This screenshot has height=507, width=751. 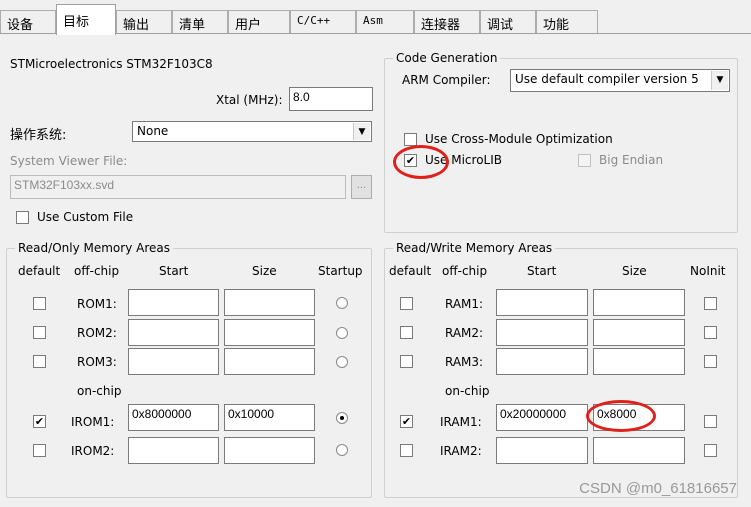 I want to click on ram2-label: RAM2:, so click(x=464, y=333).